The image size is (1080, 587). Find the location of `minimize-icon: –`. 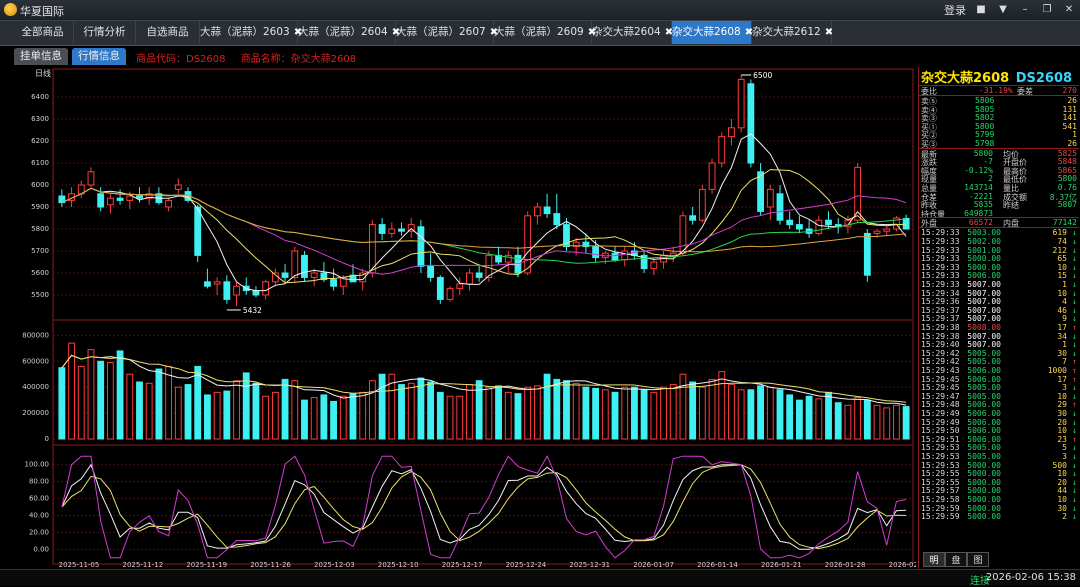

minimize-icon: – is located at coordinates (1025, 10).